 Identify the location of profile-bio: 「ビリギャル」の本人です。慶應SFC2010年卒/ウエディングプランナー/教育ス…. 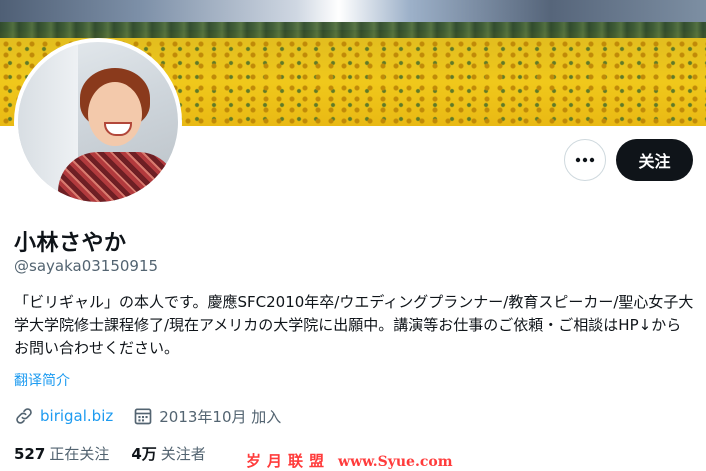
(354, 325).